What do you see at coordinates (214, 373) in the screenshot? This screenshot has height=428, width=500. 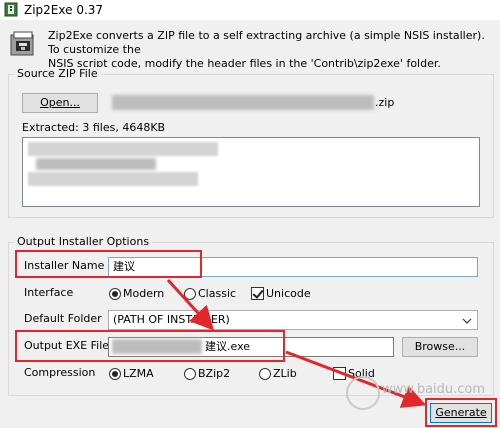 I see `compression-bzip2-label: BZip2` at bounding box center [214, 373].